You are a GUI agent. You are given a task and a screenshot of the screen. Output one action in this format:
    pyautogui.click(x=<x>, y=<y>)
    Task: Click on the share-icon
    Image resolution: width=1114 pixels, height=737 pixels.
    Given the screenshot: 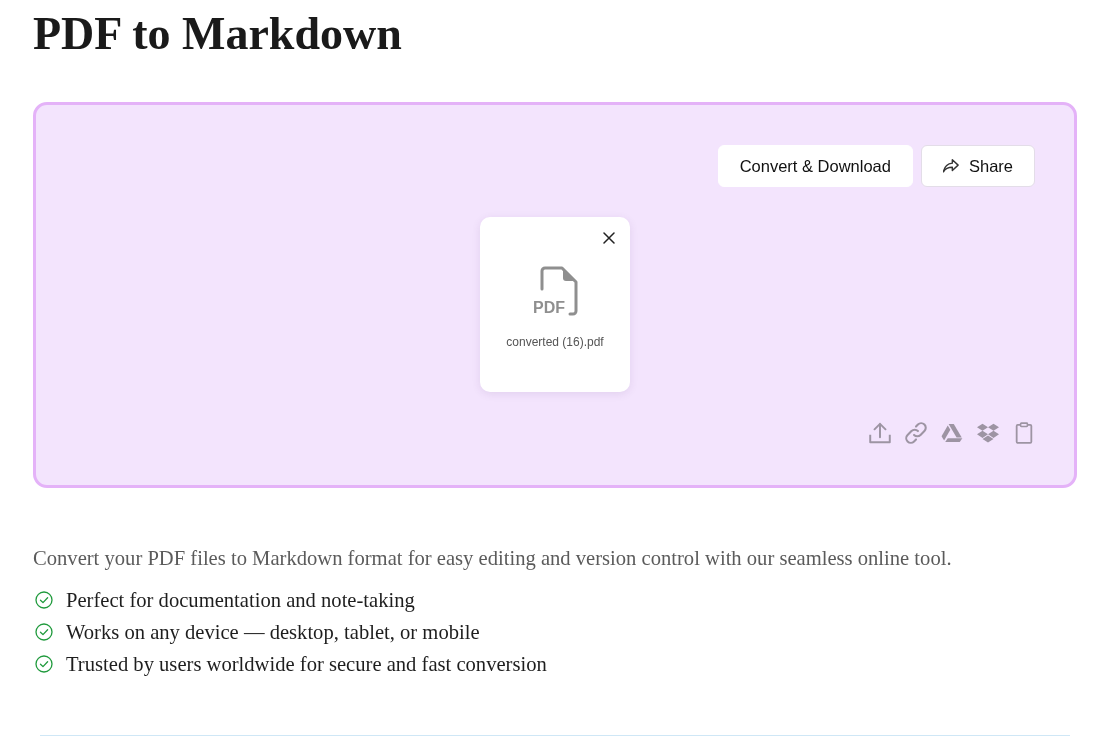 What is the action you would take?
    pyautogui.click(x=950, y=166)
    